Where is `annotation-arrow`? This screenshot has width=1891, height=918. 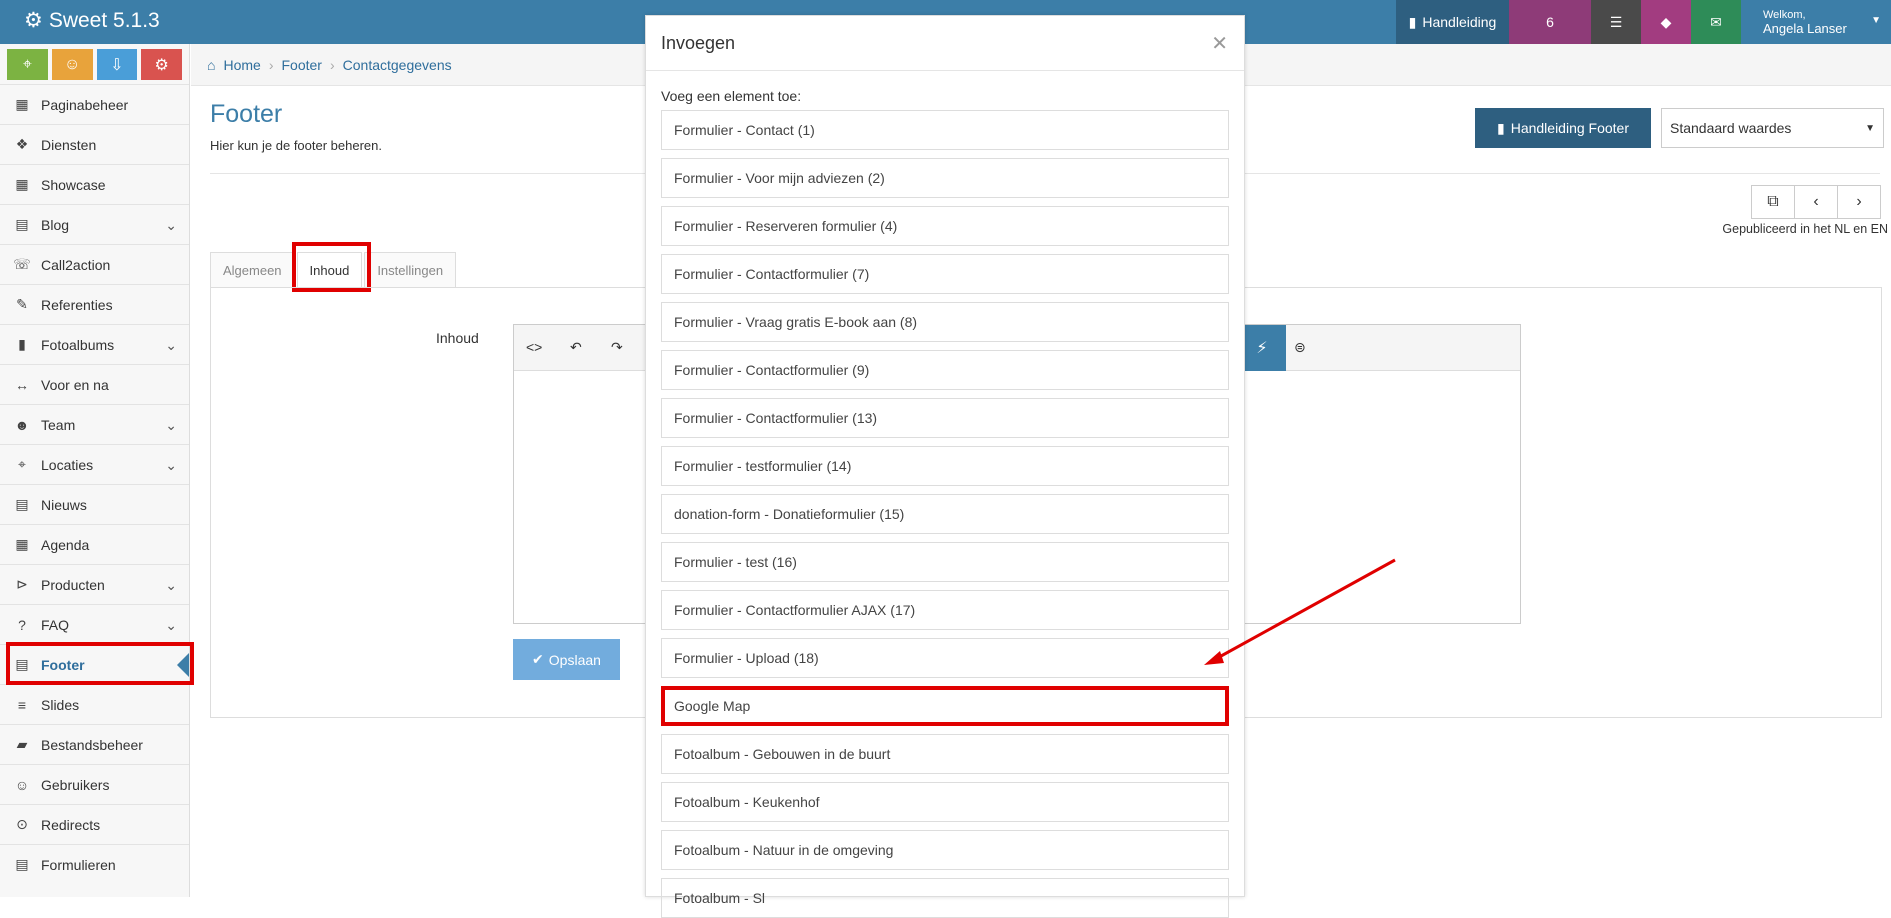 annotation-arrow is located at coordinates (1300, 611).